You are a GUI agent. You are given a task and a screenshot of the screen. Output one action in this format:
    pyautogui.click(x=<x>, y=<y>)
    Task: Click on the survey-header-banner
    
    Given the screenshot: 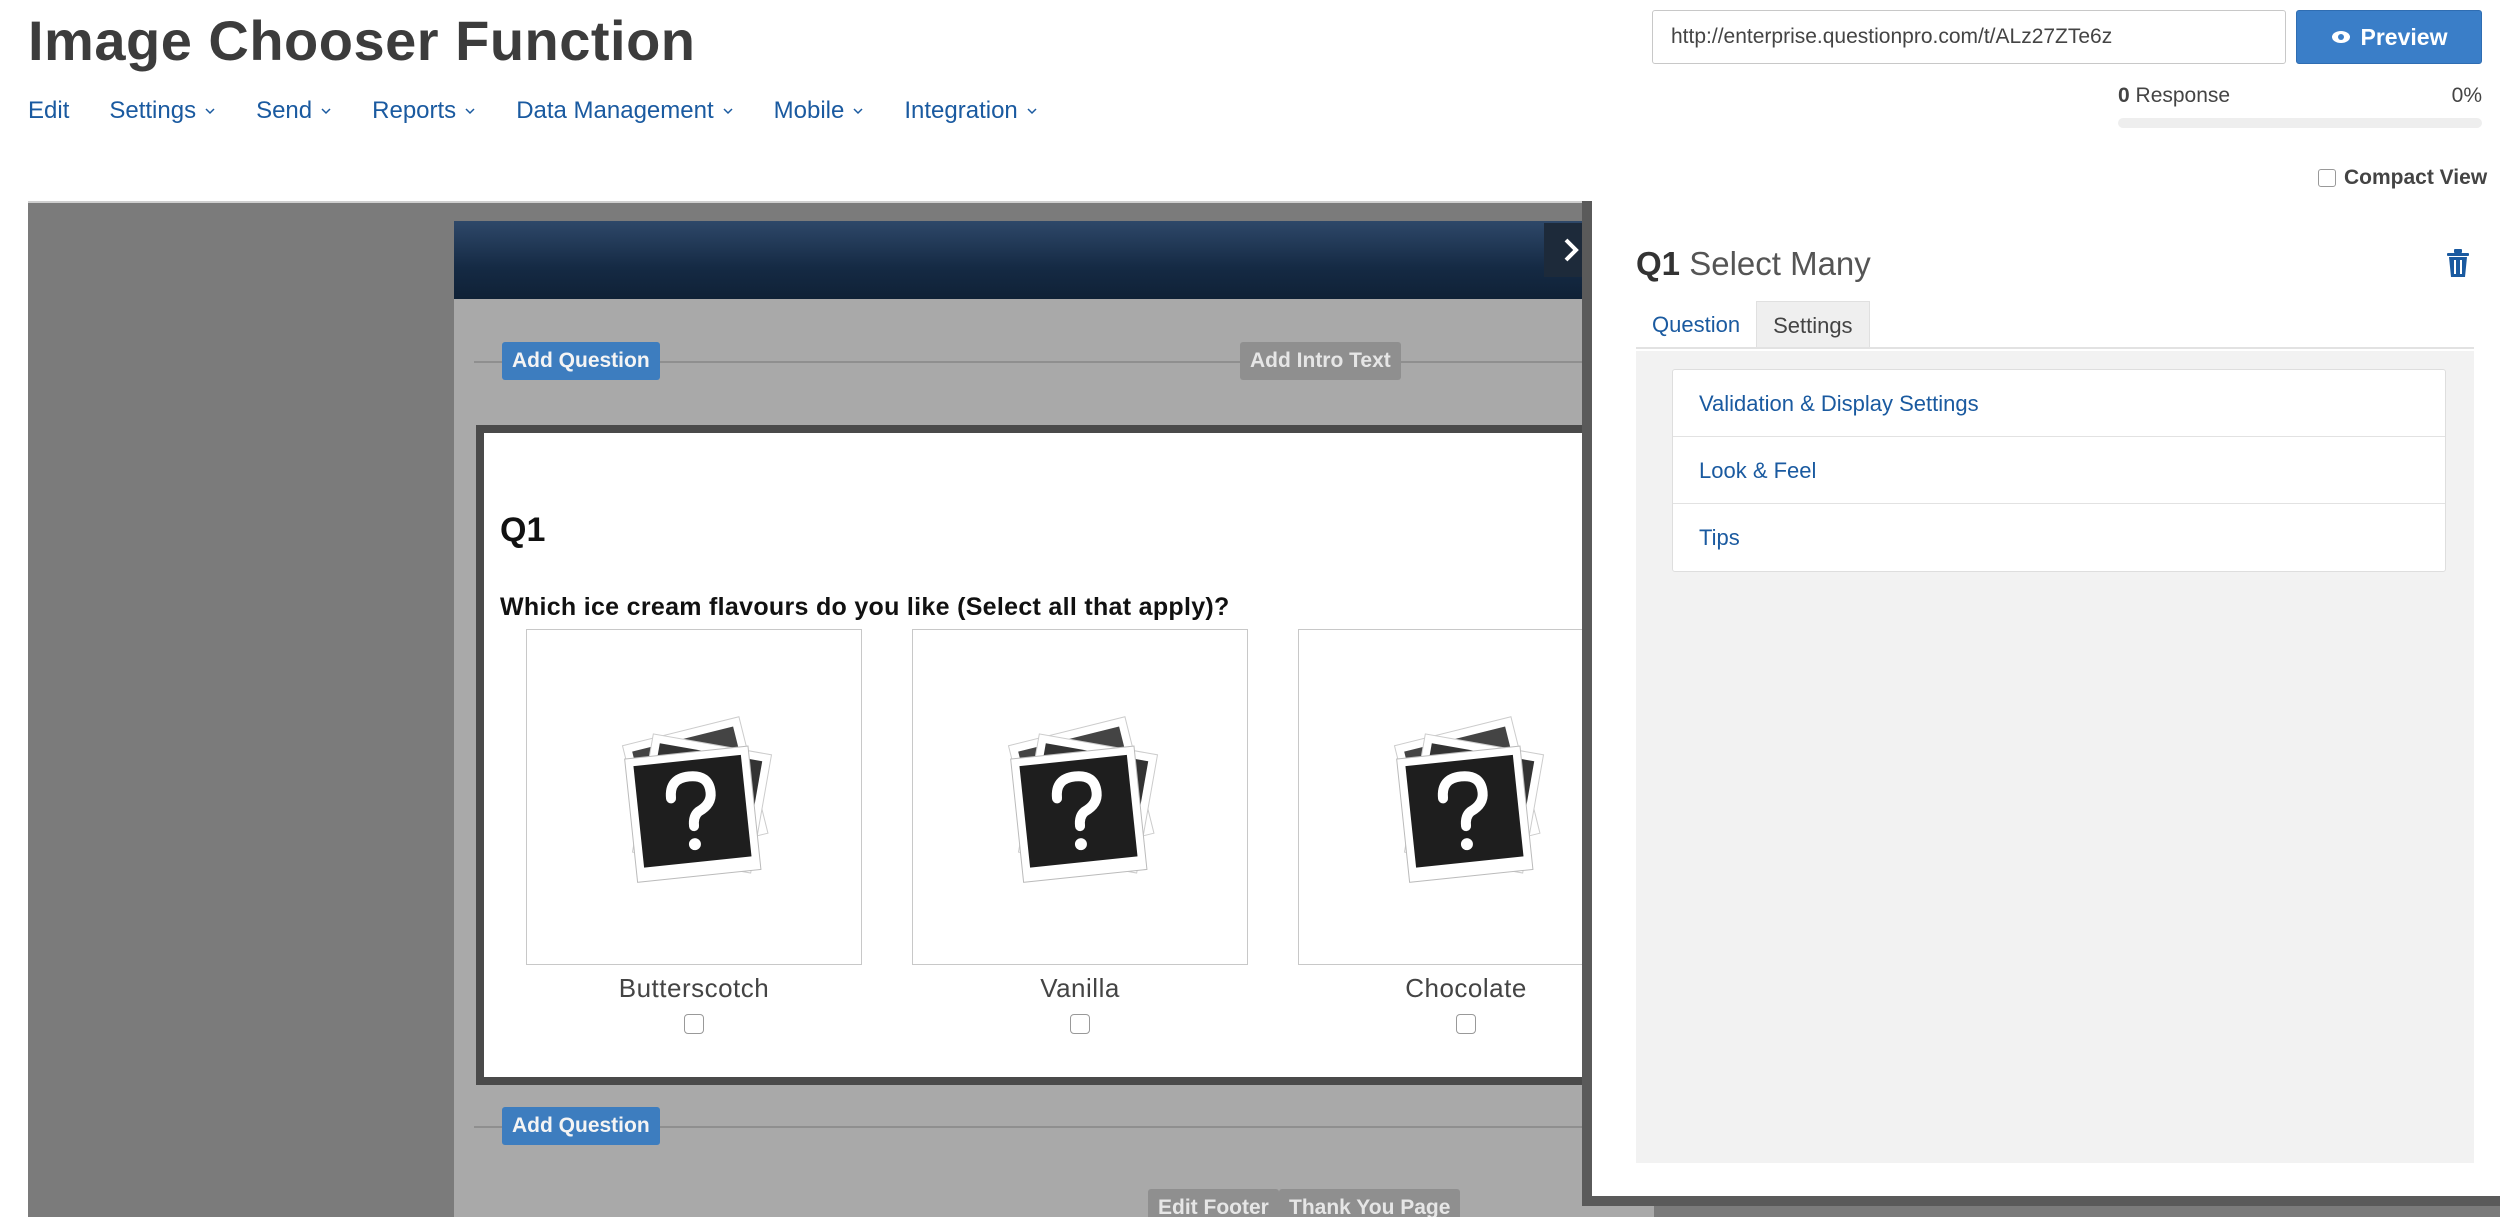 What is the action you would take?
    pyautogui.click(x=1054, y=260)
    